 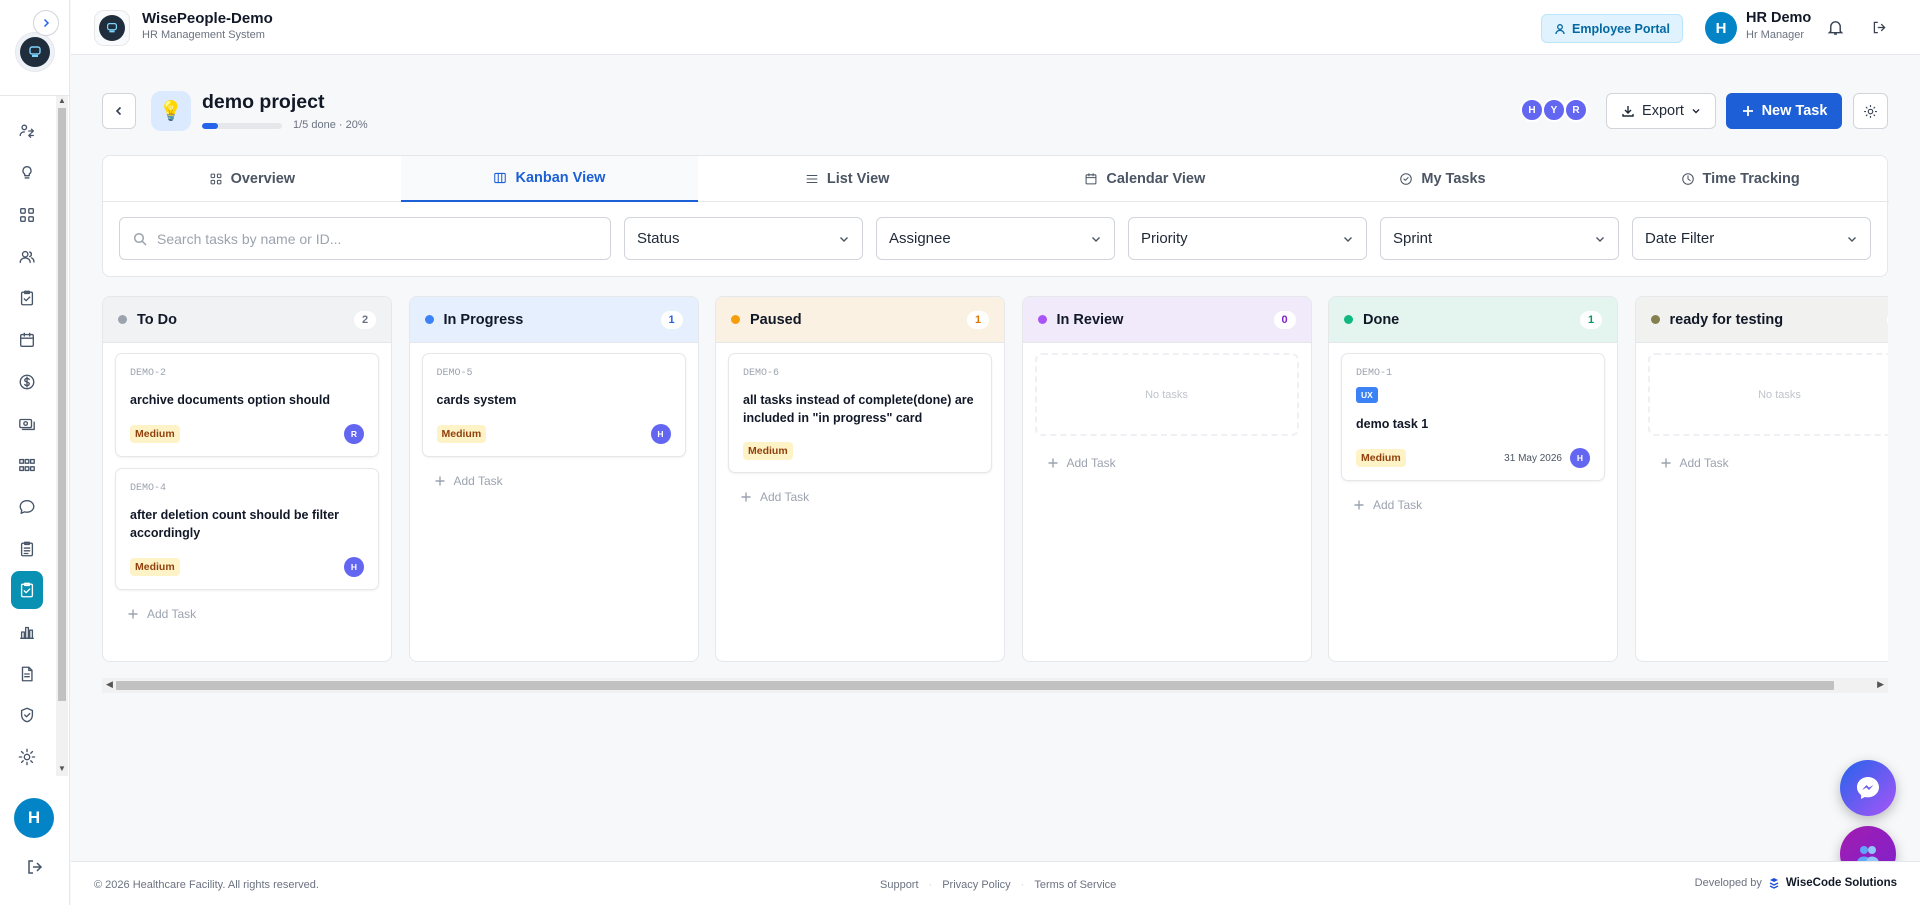 I want to click on empty-column-placeholder: No tasks, so click(x=1767, y=394).